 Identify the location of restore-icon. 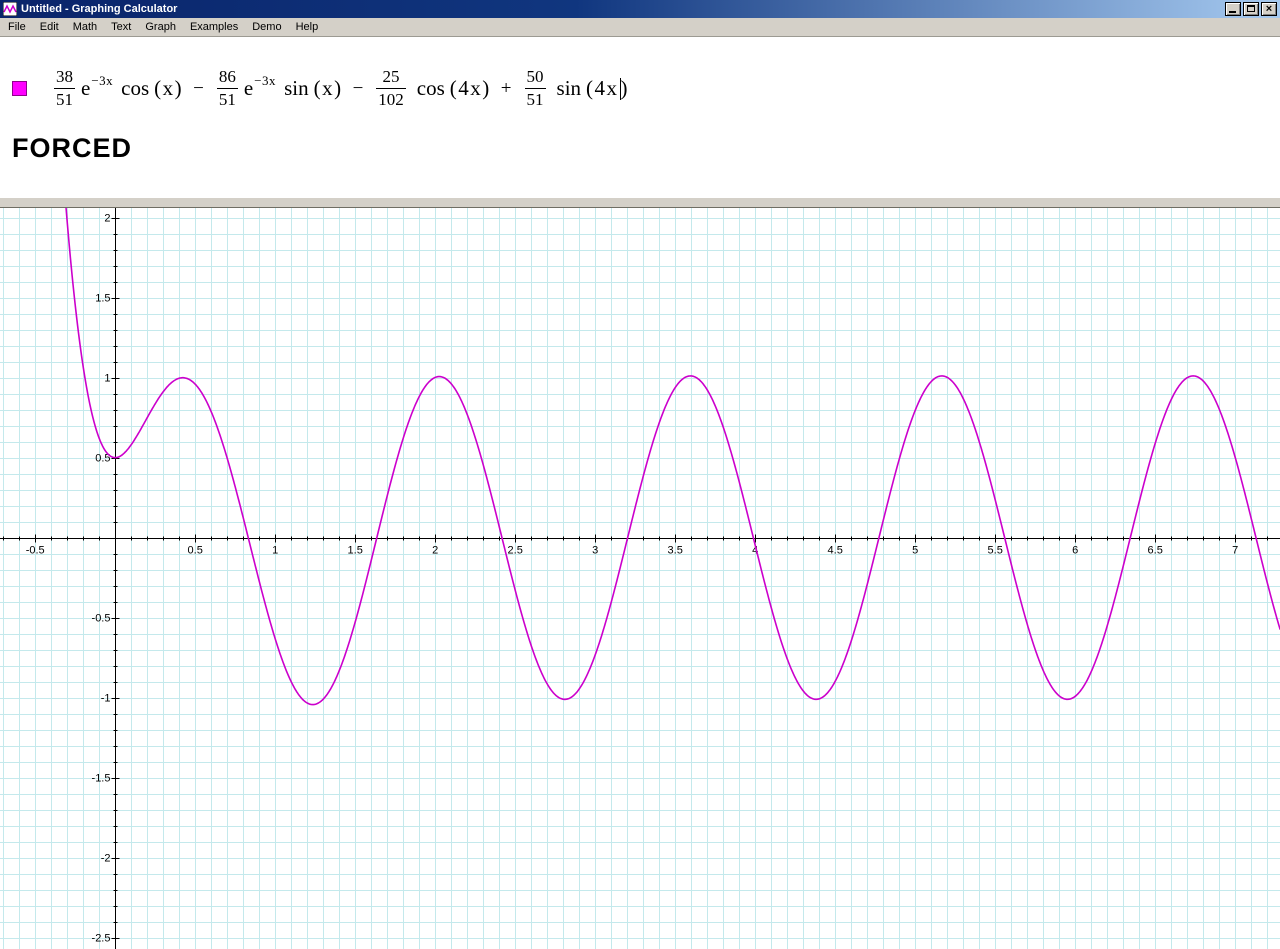
(1251, 8).